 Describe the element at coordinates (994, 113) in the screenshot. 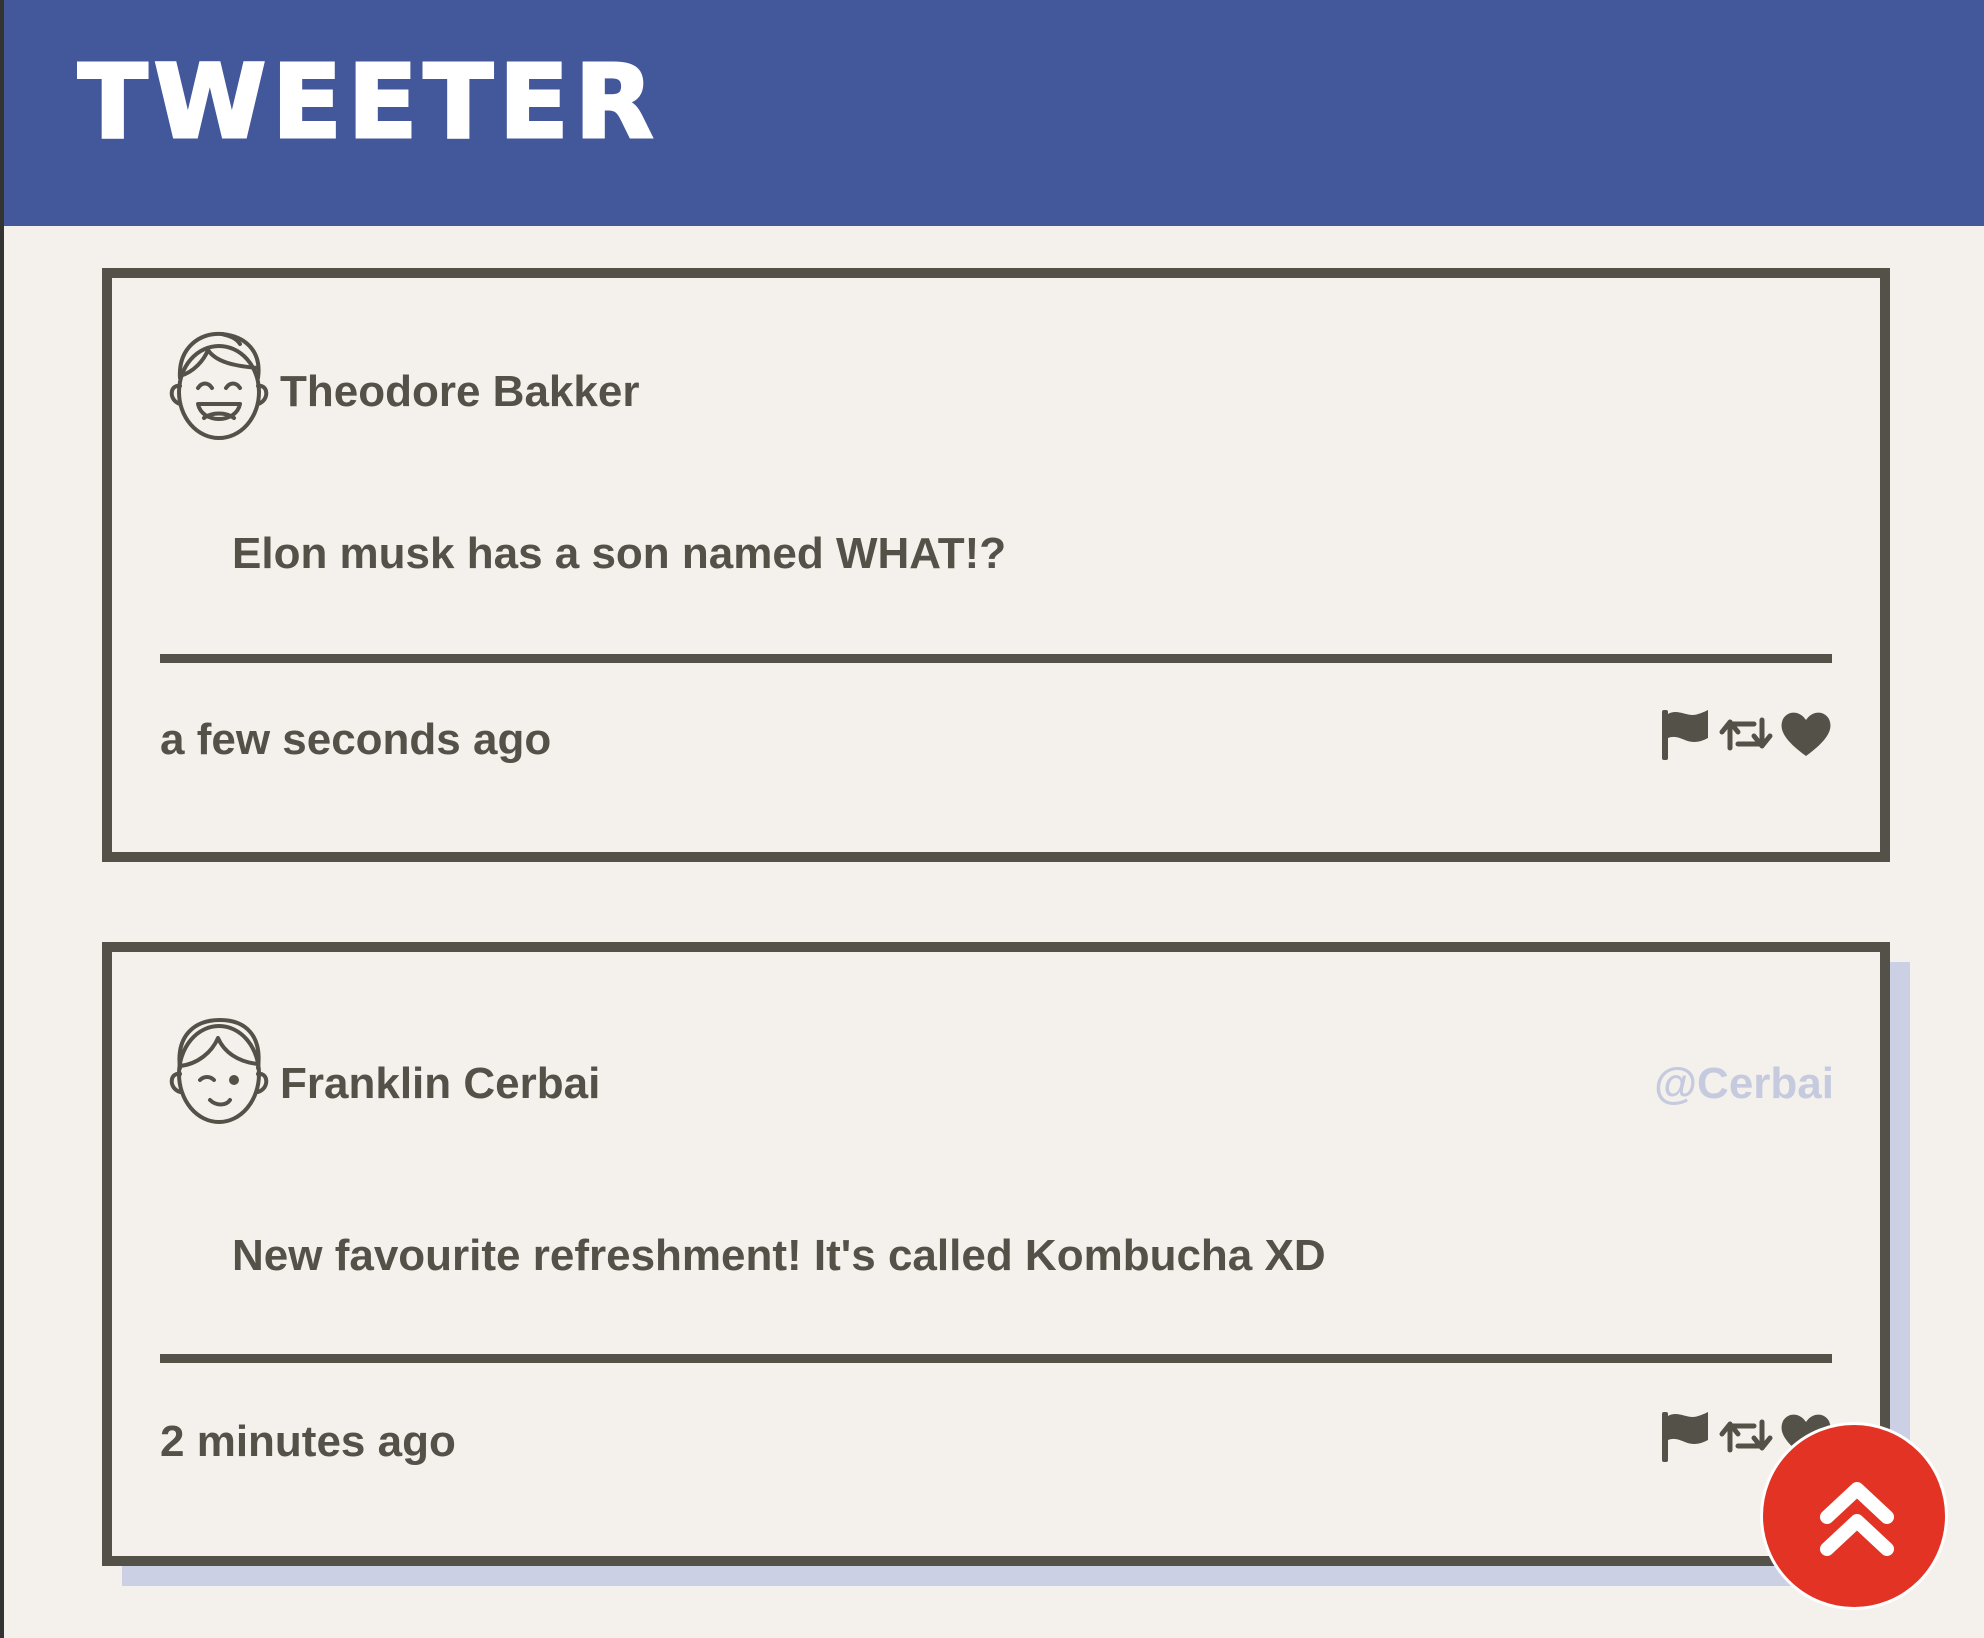

I see `top-nav: TWEETER` at that location.